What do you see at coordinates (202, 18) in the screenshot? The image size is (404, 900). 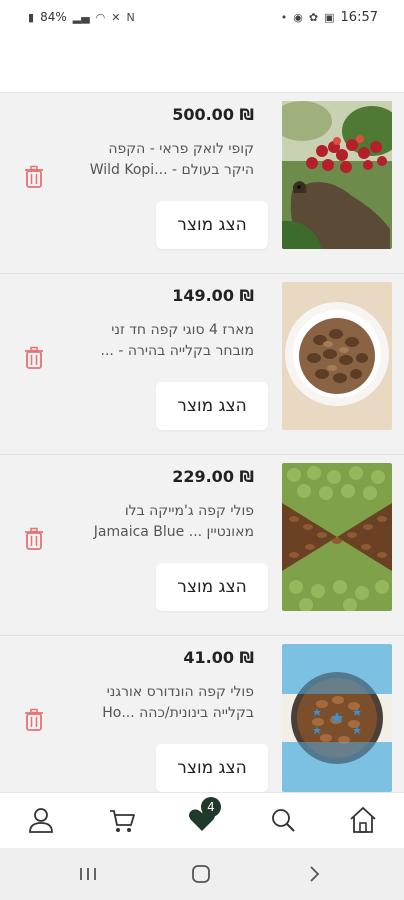 I see `status-bar: ▮ 84% ▂▄ ◠ ✕ N • ◉ ✿ ▣ 16:57` at bounding box center [202, 18].